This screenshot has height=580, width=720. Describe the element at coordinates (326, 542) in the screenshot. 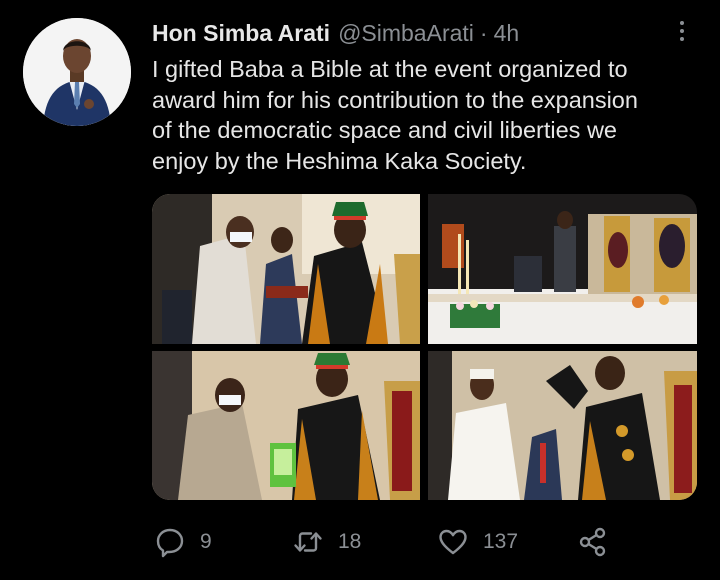

I see `retweet-button: 18` at that location.